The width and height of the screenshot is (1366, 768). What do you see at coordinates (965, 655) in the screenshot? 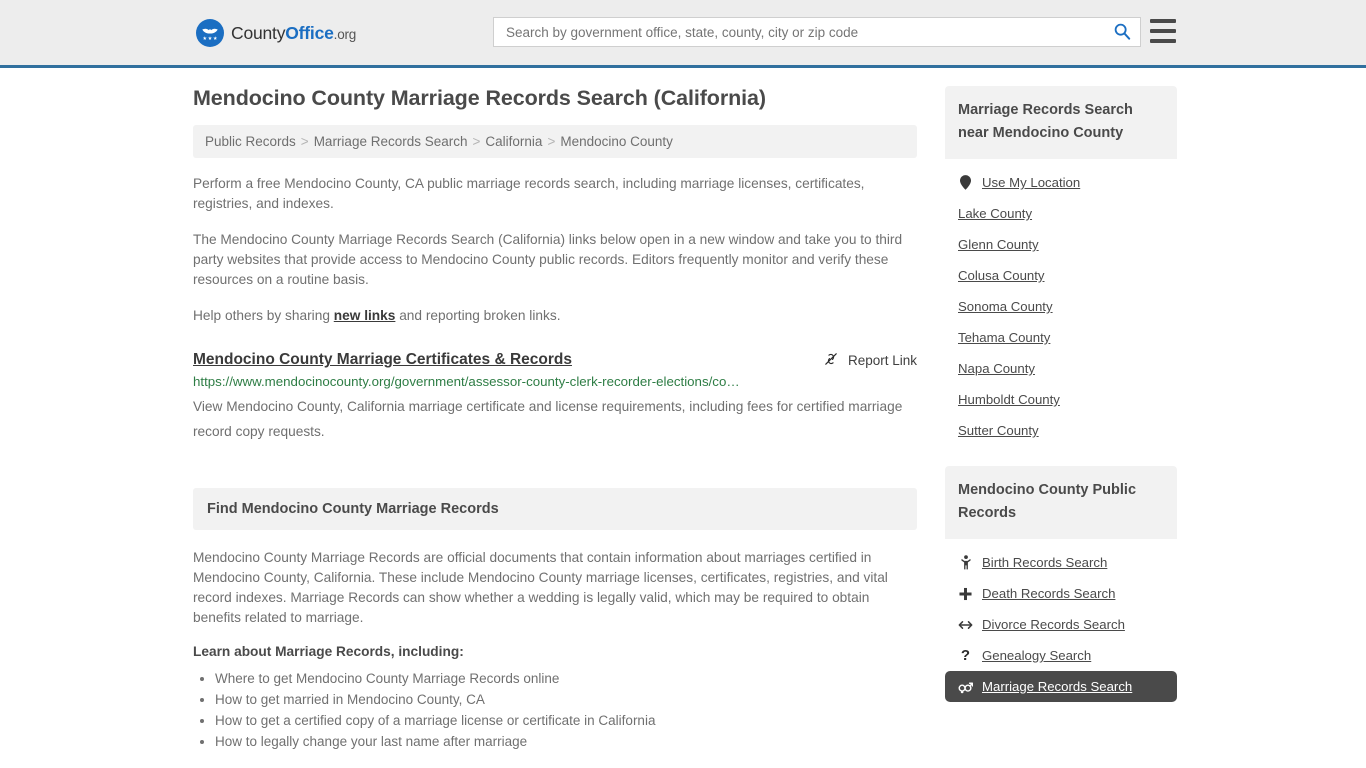
I see `question-mark-icon: ?` at bounding box center [965, 655].